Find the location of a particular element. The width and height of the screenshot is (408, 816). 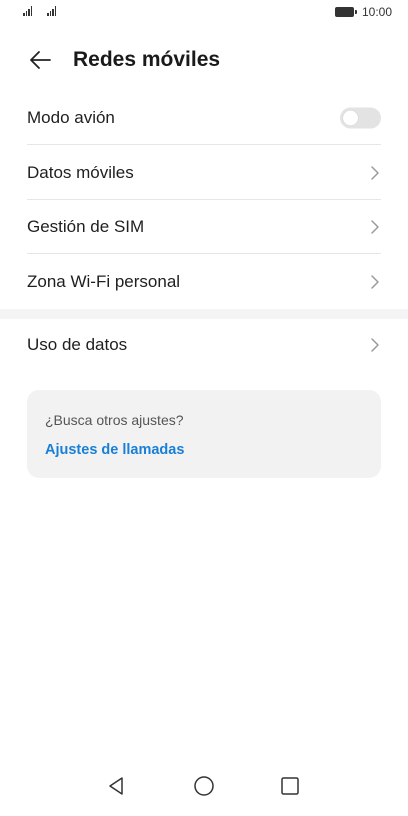

toggle-knob is located at coordinates (350, 118).